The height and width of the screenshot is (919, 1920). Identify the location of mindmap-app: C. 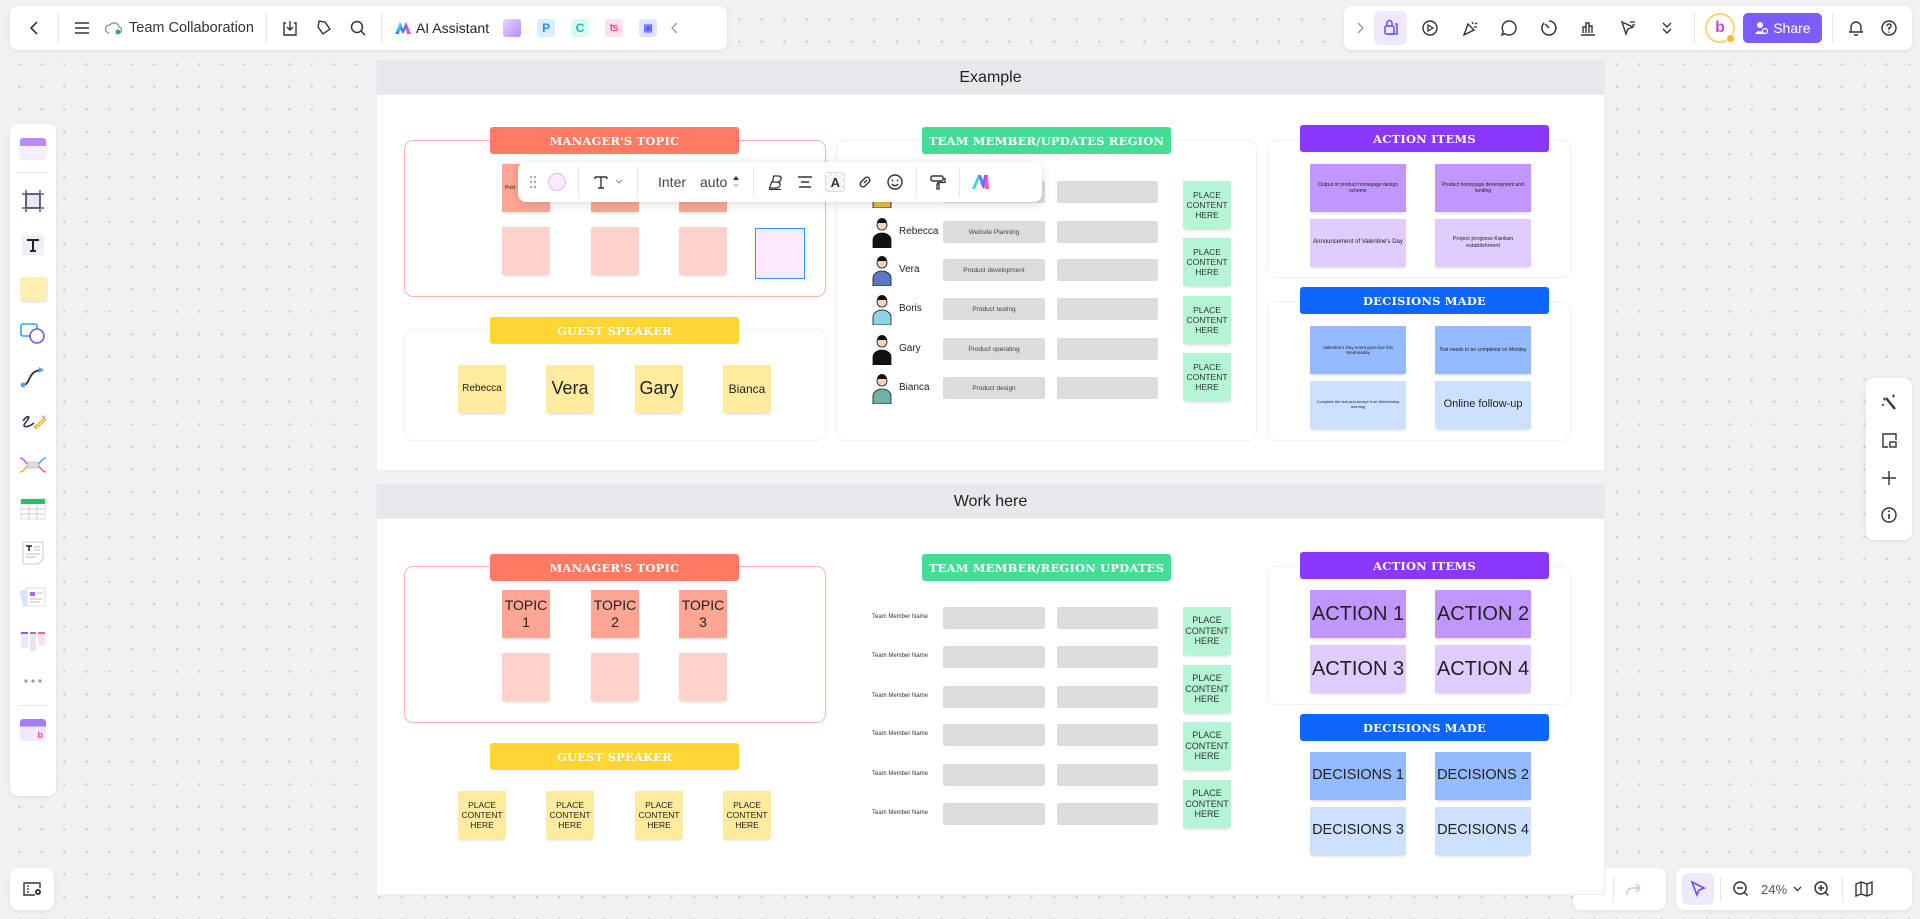
(580, 28).